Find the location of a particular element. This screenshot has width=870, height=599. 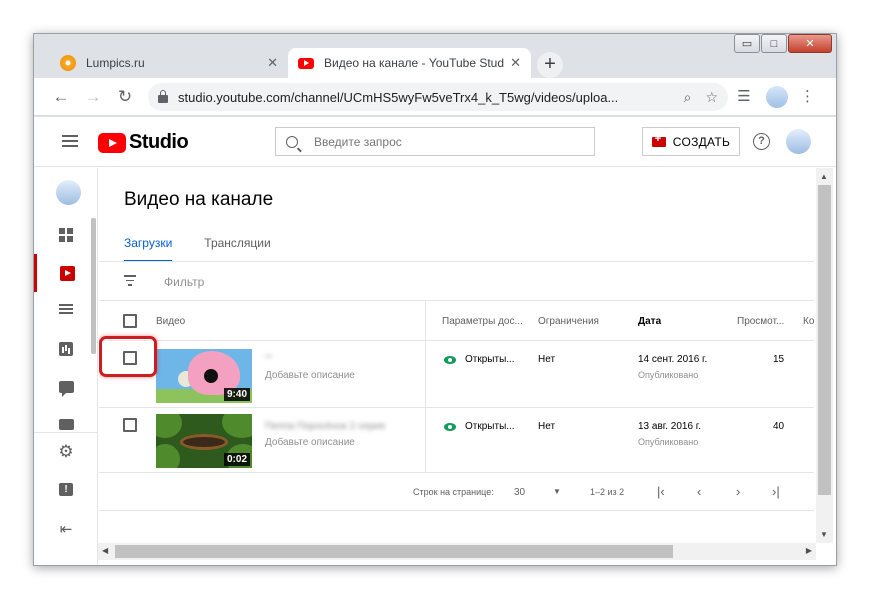

video-thumbnail: 0:02 is located at coordinates (204, 441).